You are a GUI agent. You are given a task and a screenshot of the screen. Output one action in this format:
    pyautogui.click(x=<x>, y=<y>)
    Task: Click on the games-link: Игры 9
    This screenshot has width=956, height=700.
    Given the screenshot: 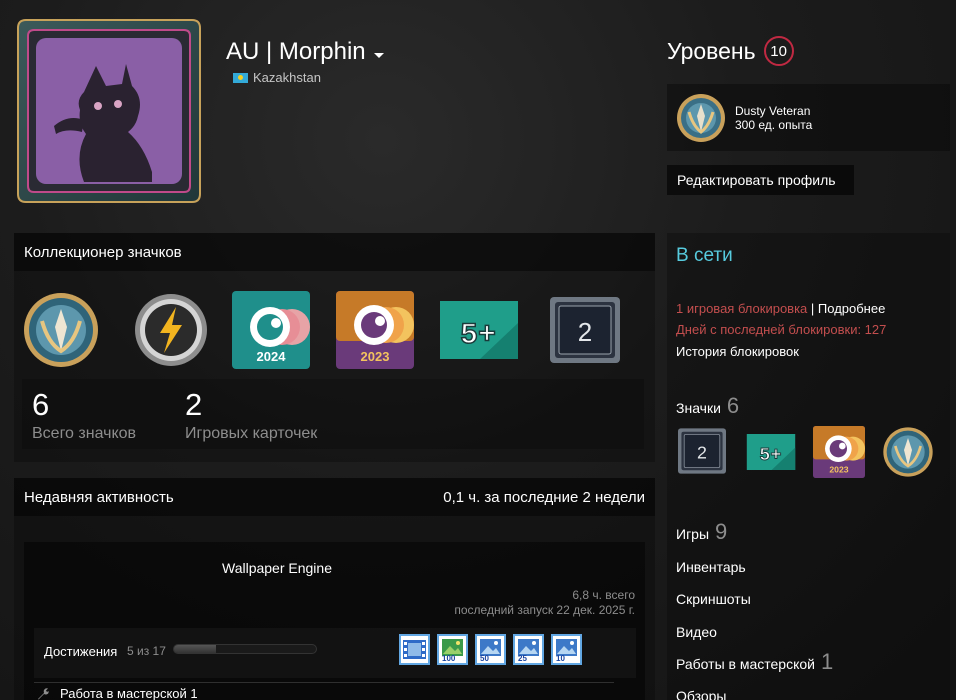 What is the action you would take?
    pyautogui.click(x=701, y=532)
    